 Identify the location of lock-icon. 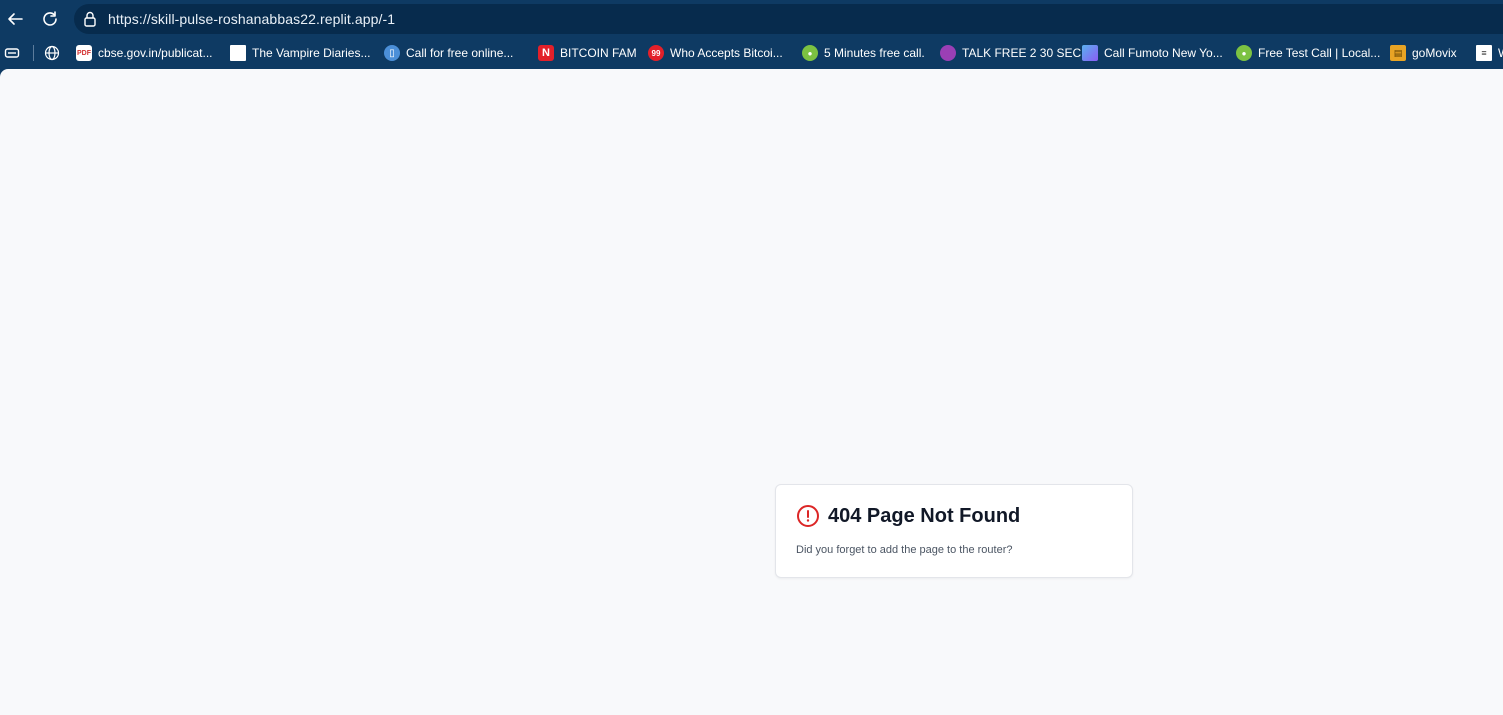
(90, 19).